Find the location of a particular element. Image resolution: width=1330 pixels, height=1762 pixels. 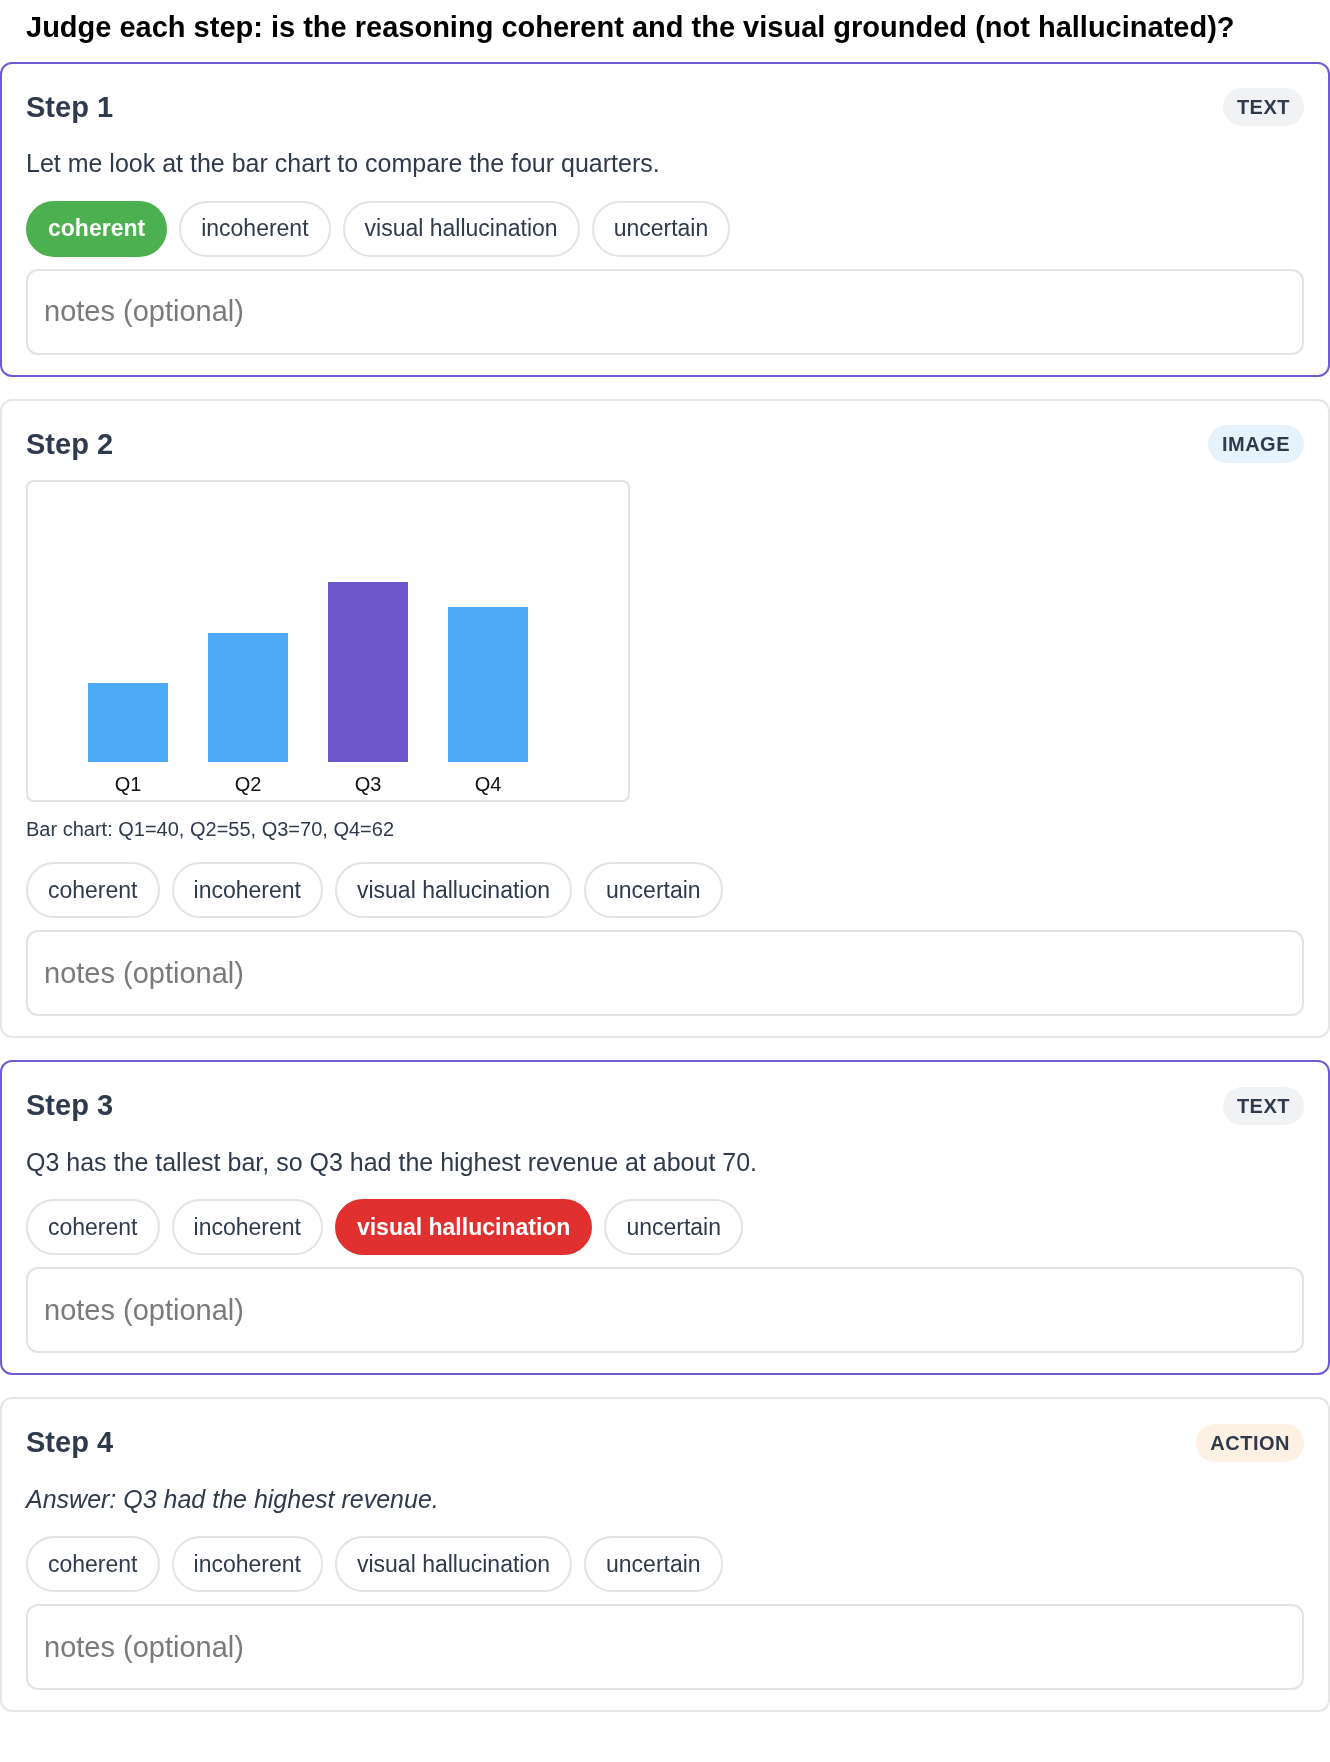

step-type-badge: IMAGE is located at coordinates (1255, 444).